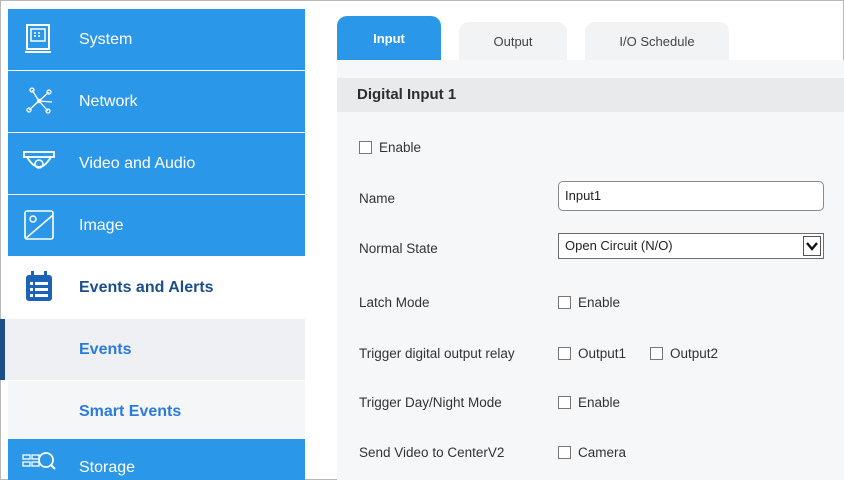 The image size is (844, 480). I want to click on system-icon, so click(38, 38).